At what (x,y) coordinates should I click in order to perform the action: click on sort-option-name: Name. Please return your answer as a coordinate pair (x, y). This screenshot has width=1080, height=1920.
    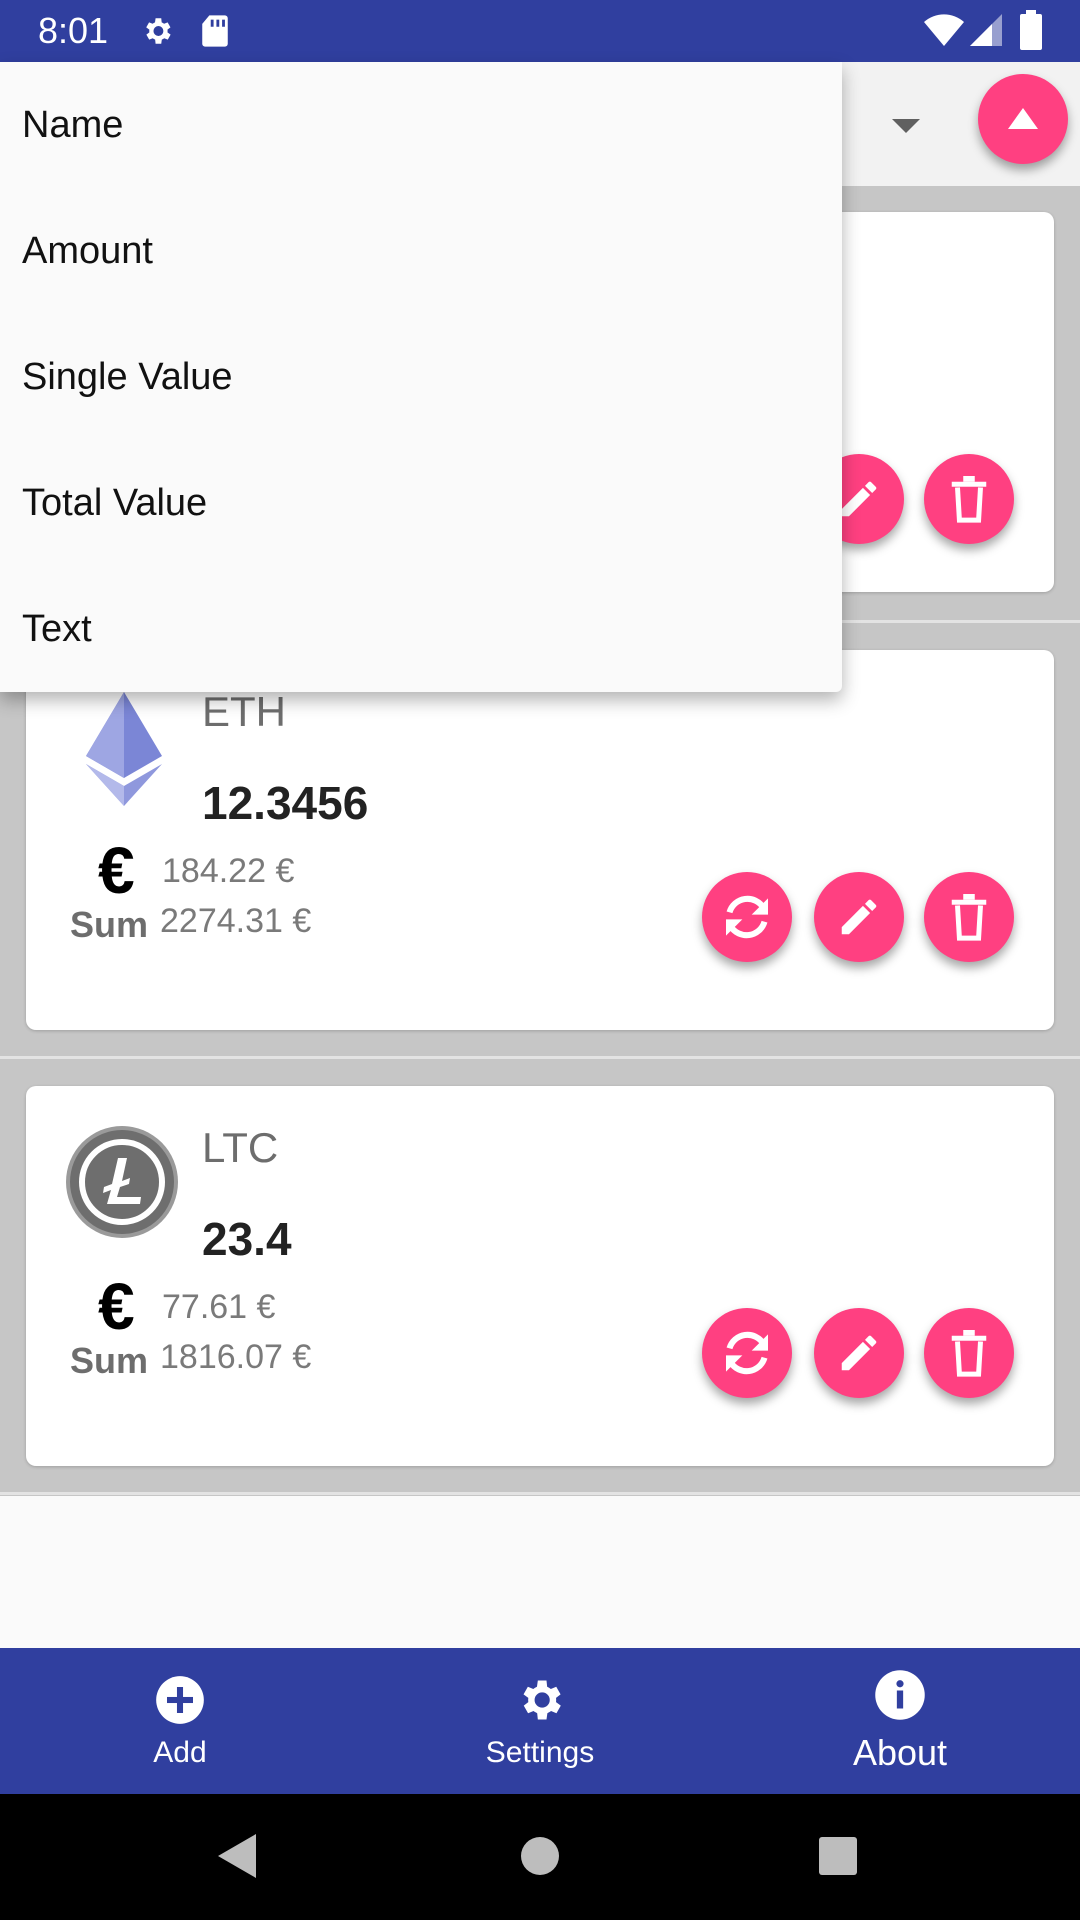
    Looking at the image, I should click on (72, 125).